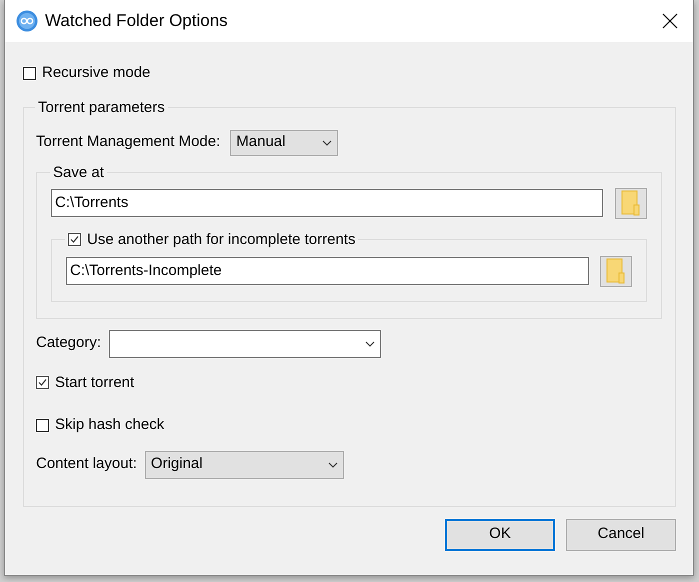  I want to click on dialog-button: Cancel, so click(621, 534).